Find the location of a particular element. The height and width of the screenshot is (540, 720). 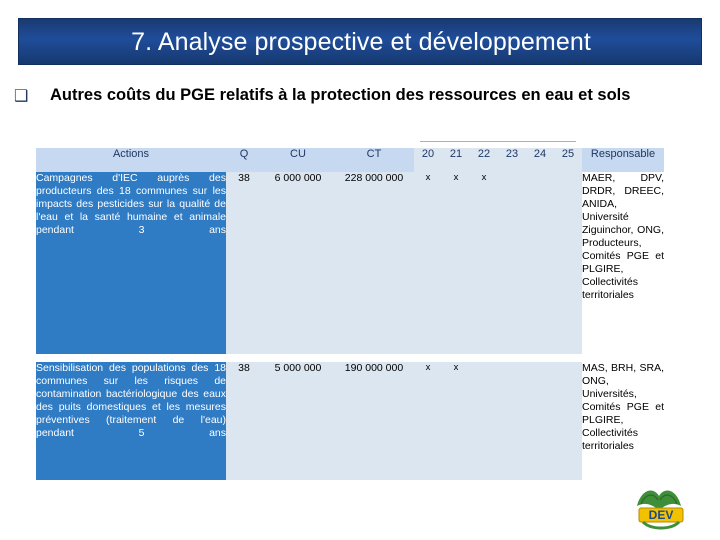

table-row-gap is located at coordinates (350, 358).